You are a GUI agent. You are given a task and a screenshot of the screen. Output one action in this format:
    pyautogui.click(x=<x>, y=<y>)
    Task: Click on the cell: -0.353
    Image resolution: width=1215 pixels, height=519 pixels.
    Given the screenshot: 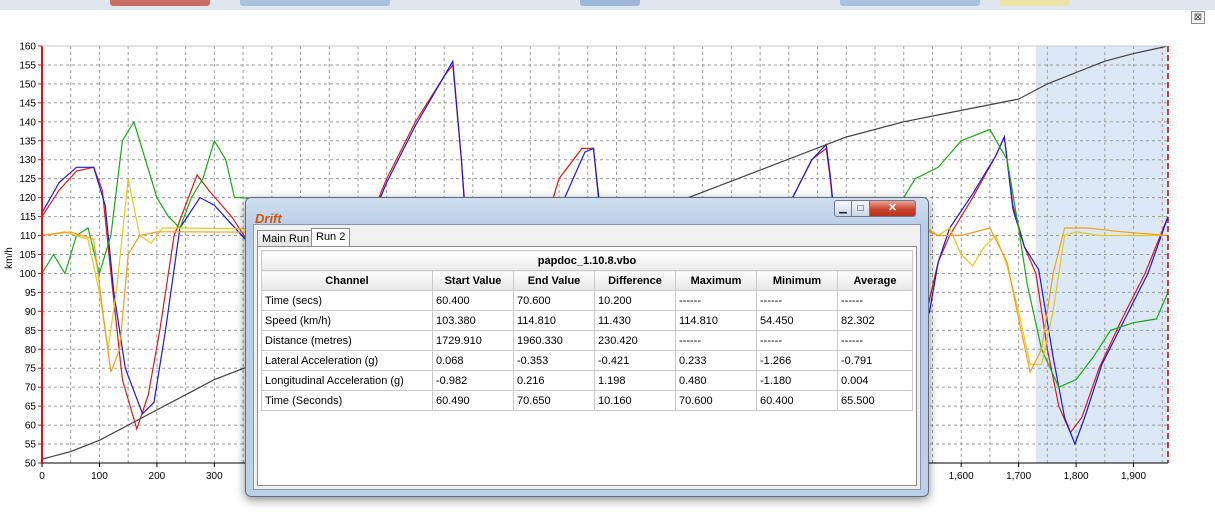 What is the action you would take?
    pyautogui.click(x=554, y=360)
    